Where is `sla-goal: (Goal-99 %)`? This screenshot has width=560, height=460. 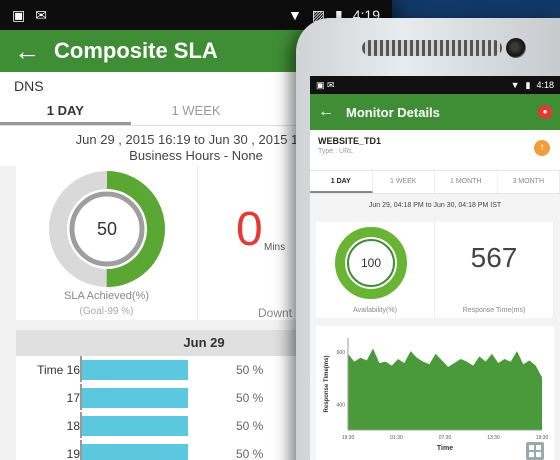 sla-goal: (Goal-99 %) is located at coordinates (106, 311).